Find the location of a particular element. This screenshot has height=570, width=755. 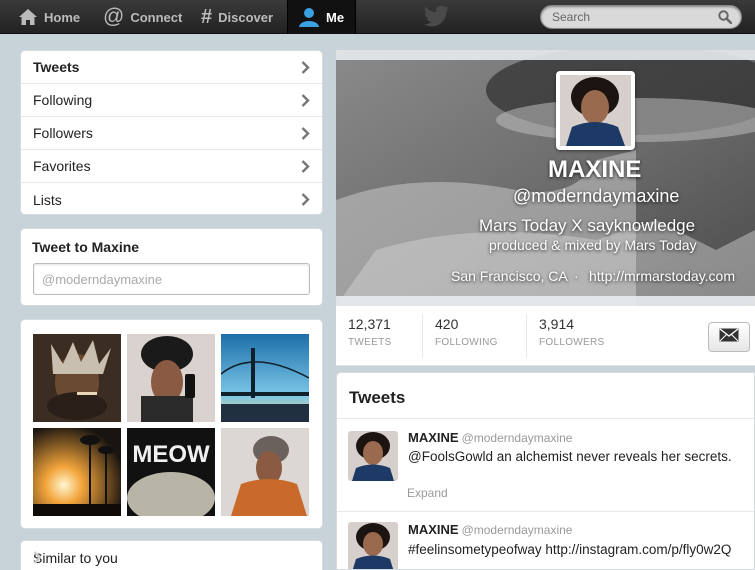

direct-message-button is located at coordinates (729, 337).